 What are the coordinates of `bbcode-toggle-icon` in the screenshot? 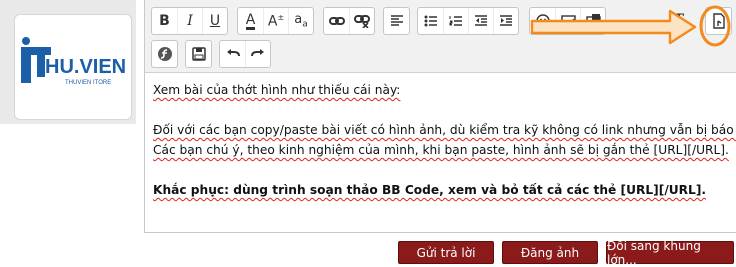 It's located at (718, 21).